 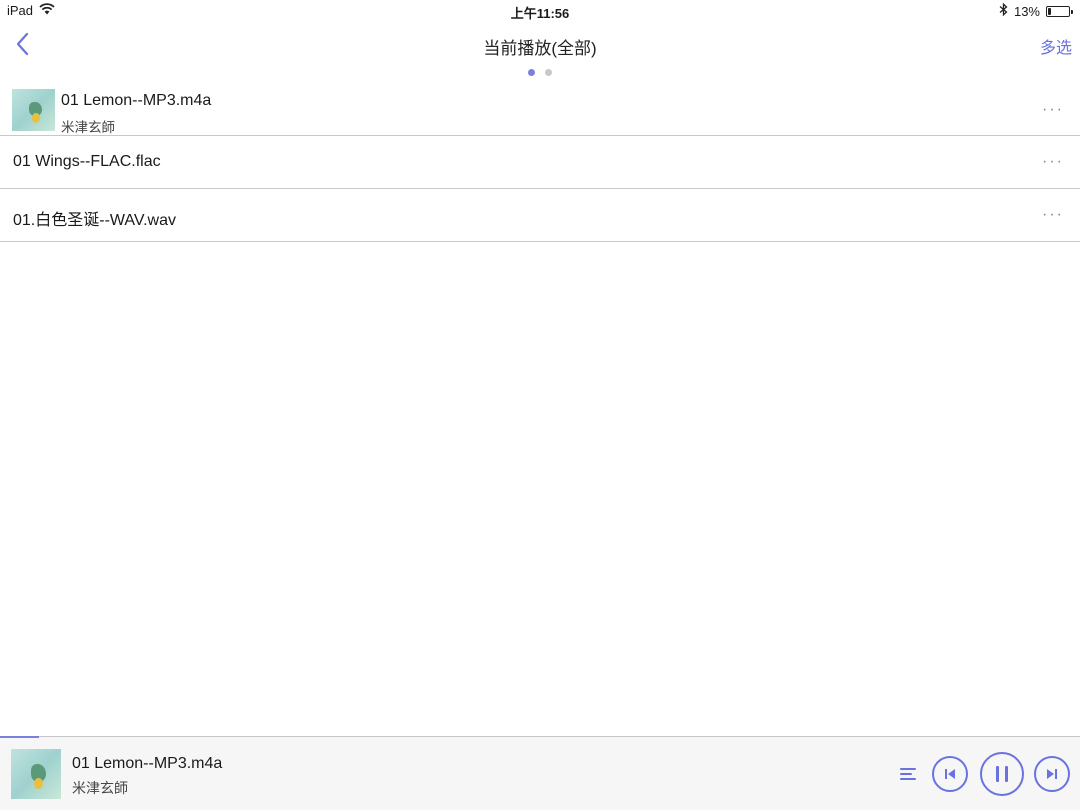 I want to click on now-playing-title: 01 Lemon--MP3.m4a, so click(x=147, y=763).